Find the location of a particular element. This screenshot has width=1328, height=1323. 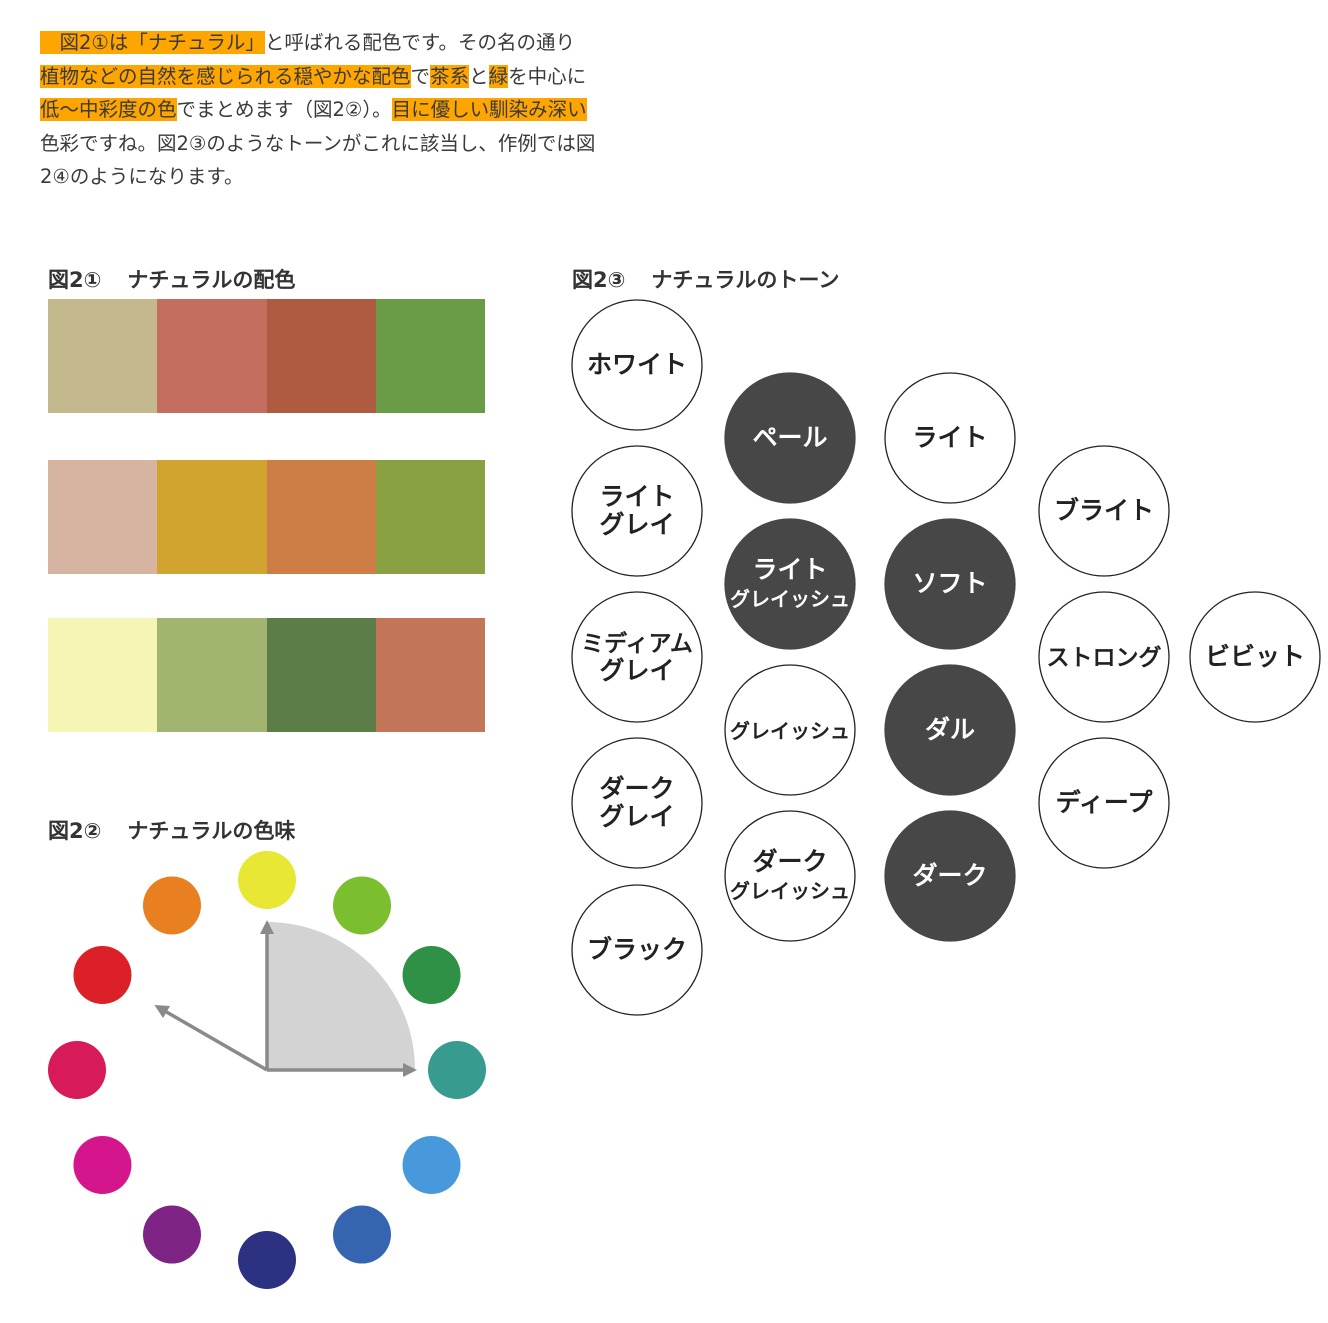

tone-label: ストロング is located at coordinates (1104, 657).